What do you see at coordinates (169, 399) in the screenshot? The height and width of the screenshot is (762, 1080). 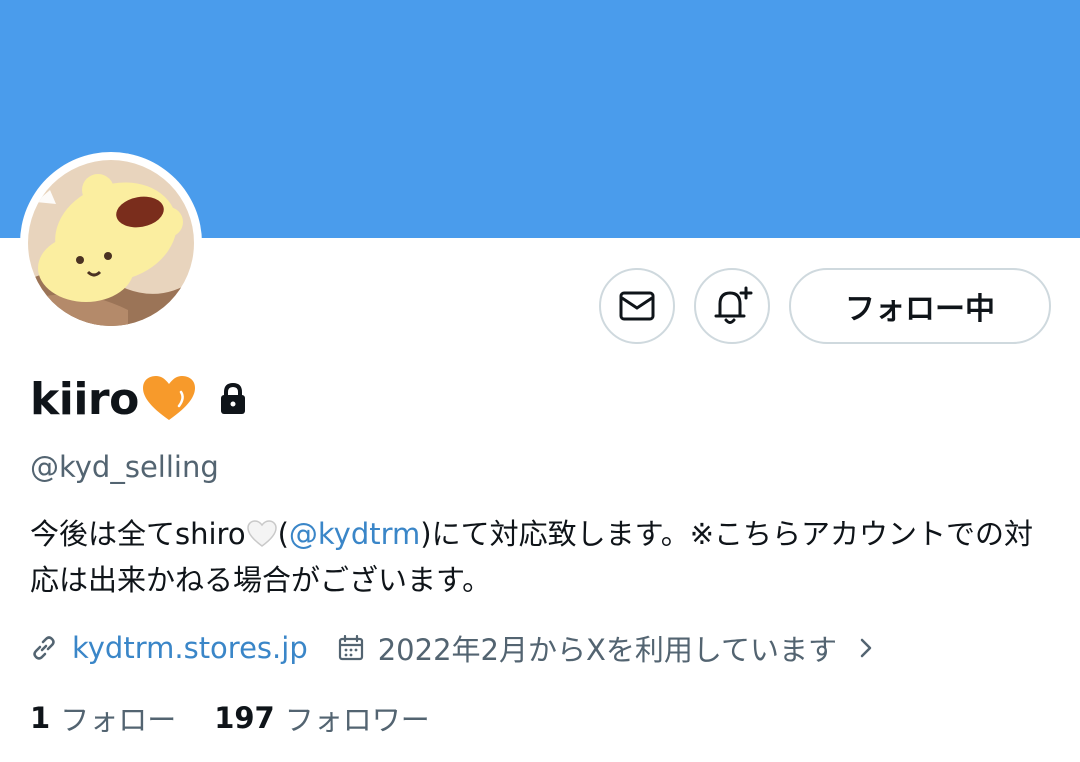 I see `orange-heart-icon` at bounding box center [169, 399].